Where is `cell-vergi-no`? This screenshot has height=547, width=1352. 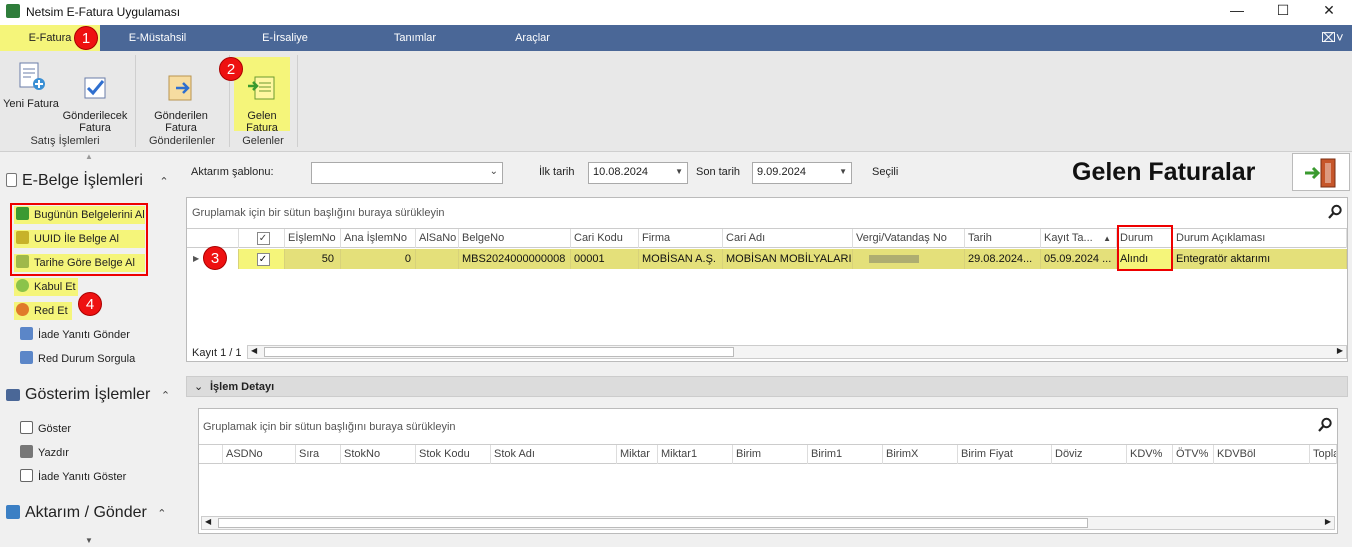 cell-vergi-no is located at coordinates (909, 259).